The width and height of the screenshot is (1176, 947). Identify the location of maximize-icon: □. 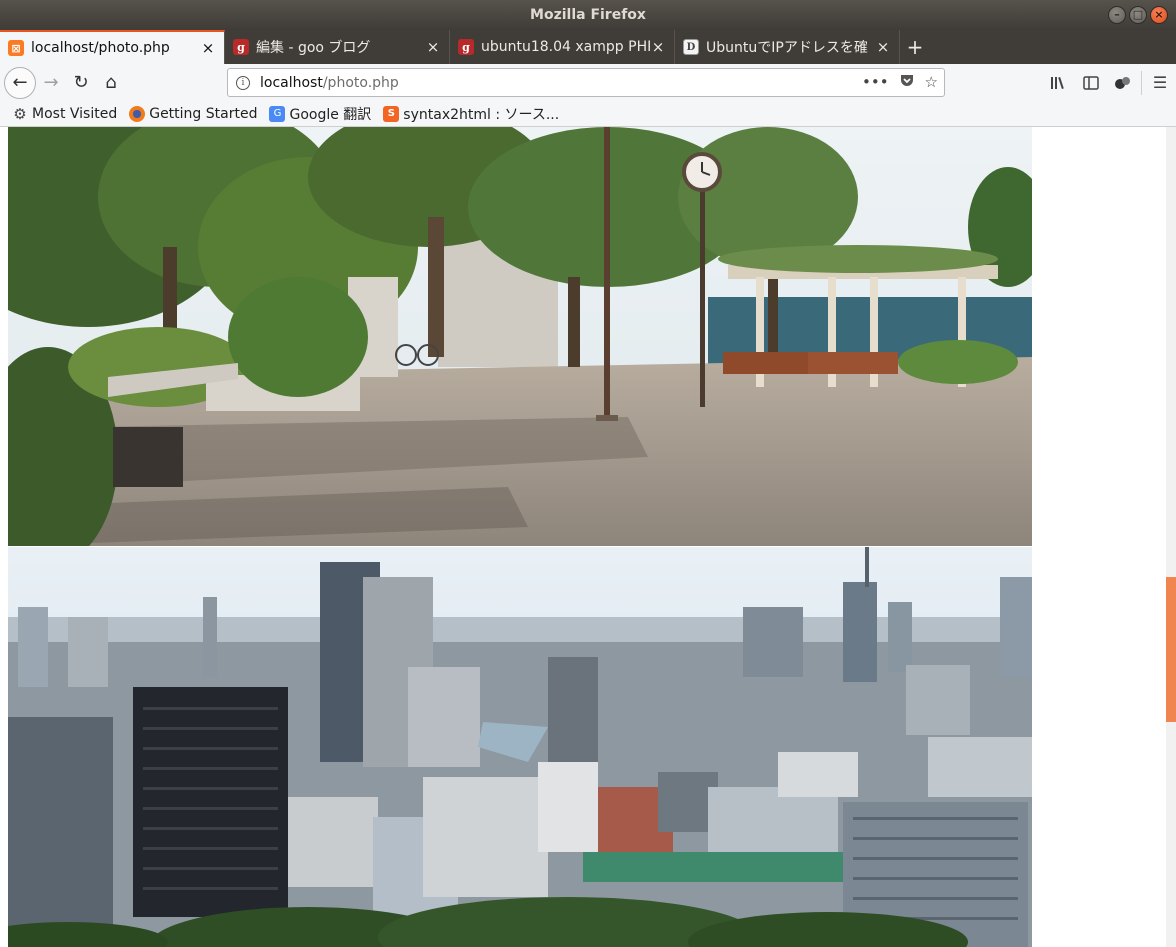
(1138, 15).